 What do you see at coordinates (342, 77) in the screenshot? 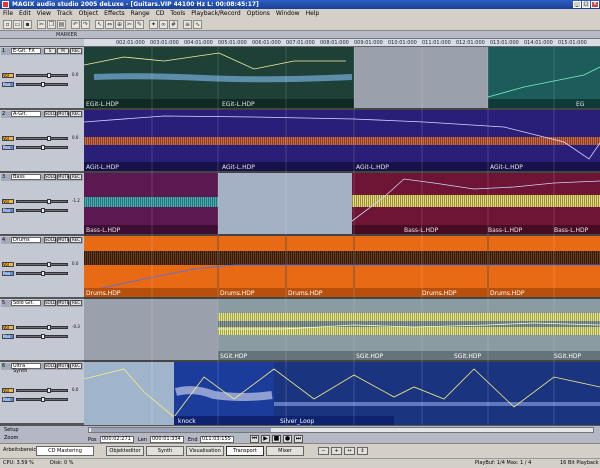
I see `track-lane-1: EGit-L.HDP EGit-L.HDP EG` at bounding box center [342, 77].